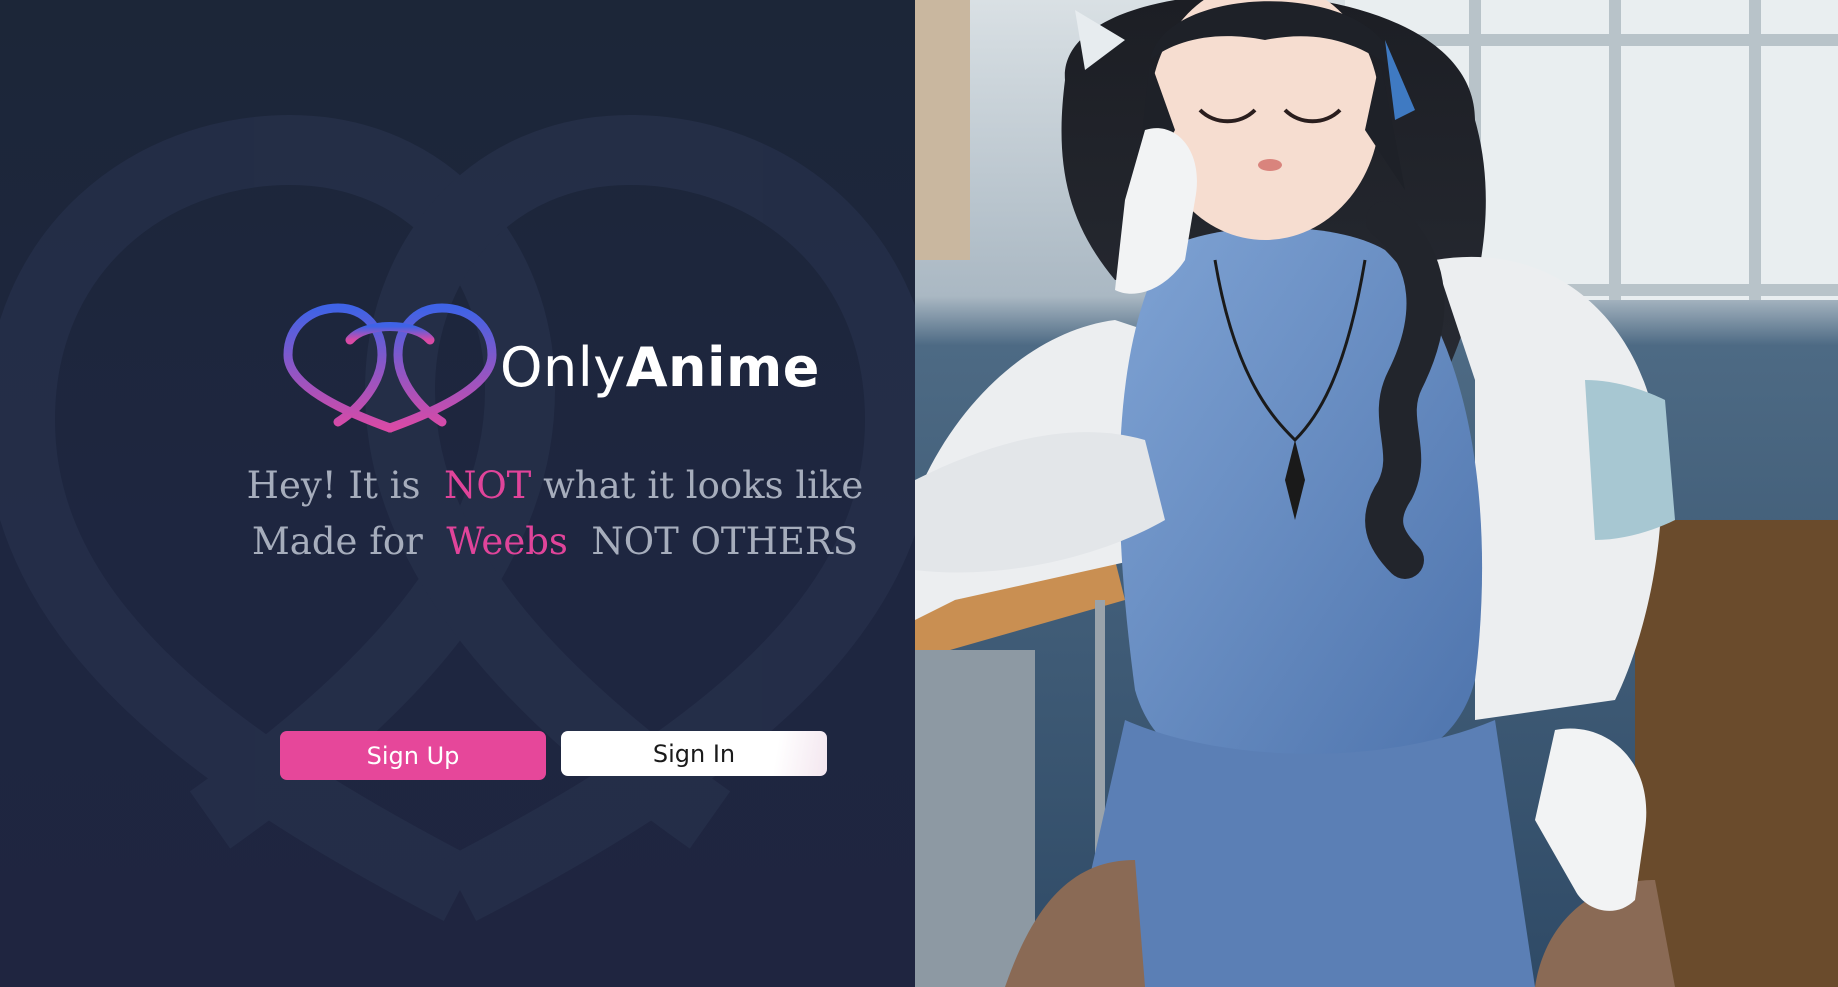 The height and width of the screenshot is (987, 1838). I want to click on brand-name: OnlyAnime, so click(660, 367).